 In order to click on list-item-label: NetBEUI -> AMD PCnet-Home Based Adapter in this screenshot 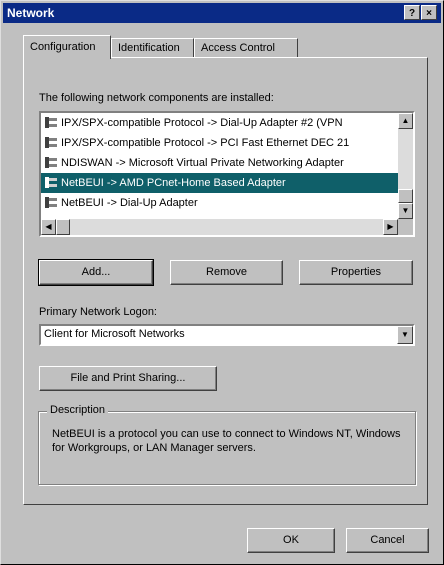, I will do `click(173, 183)`.